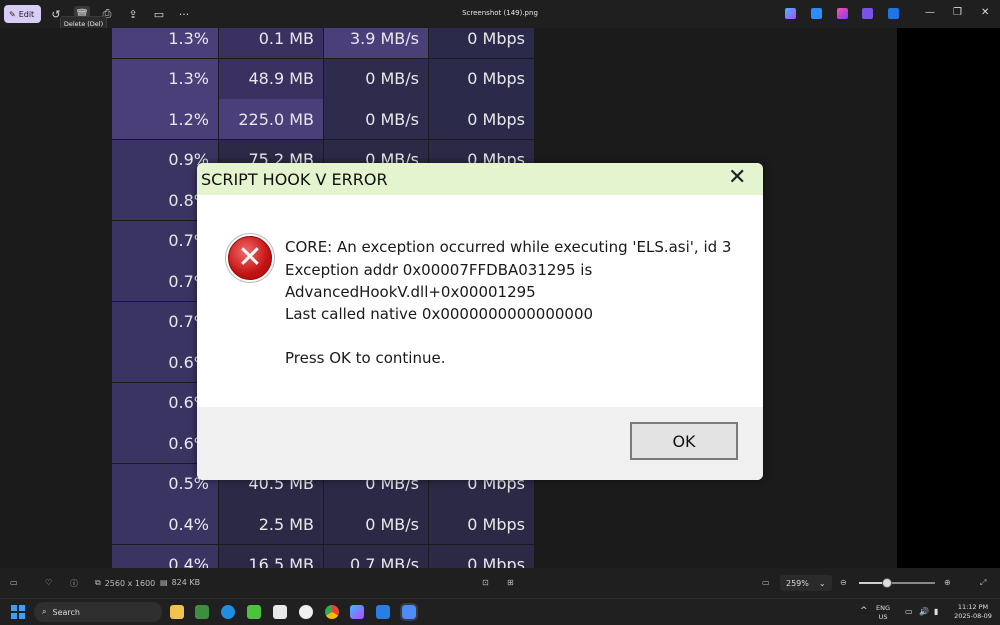 This screenshot has height=625, width=1000. I want to click on restore-icon: ❐, so click(957, 12).